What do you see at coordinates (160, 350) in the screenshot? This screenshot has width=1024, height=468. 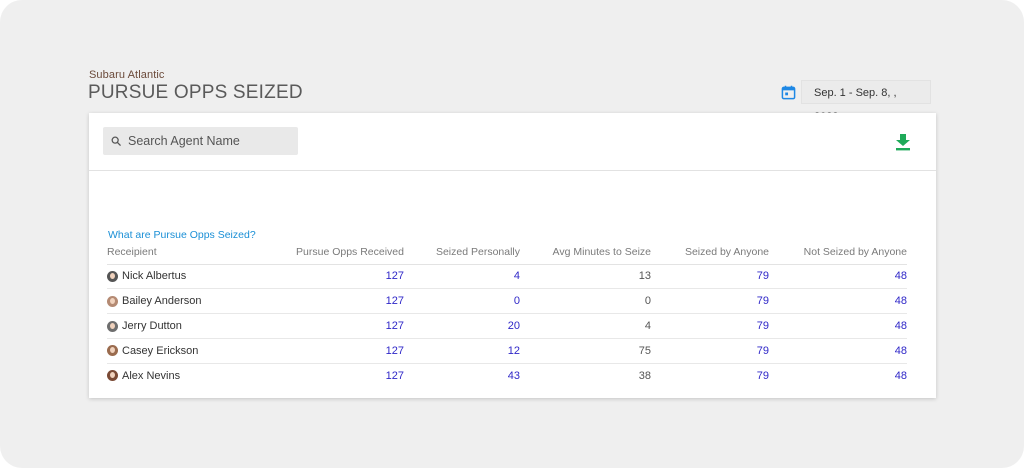 I see `recipient-name: Casey Erickson` at bounding box center [160, 350].